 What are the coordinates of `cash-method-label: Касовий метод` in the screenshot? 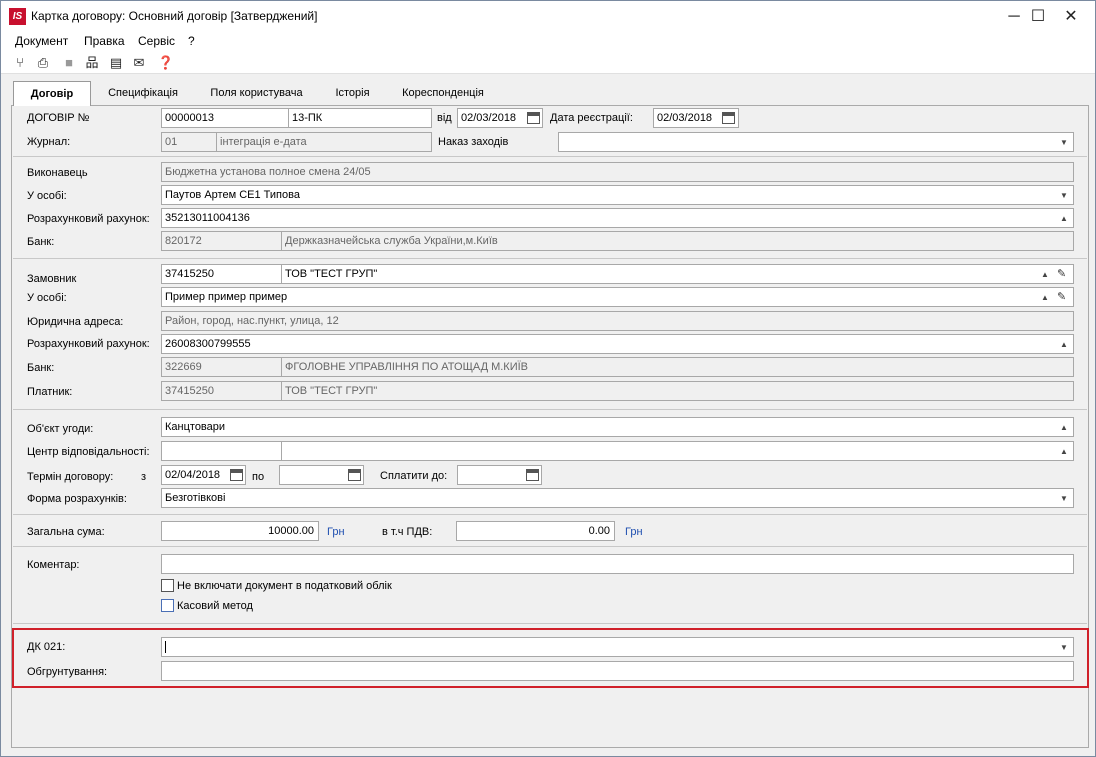 It's located at (215, 606).